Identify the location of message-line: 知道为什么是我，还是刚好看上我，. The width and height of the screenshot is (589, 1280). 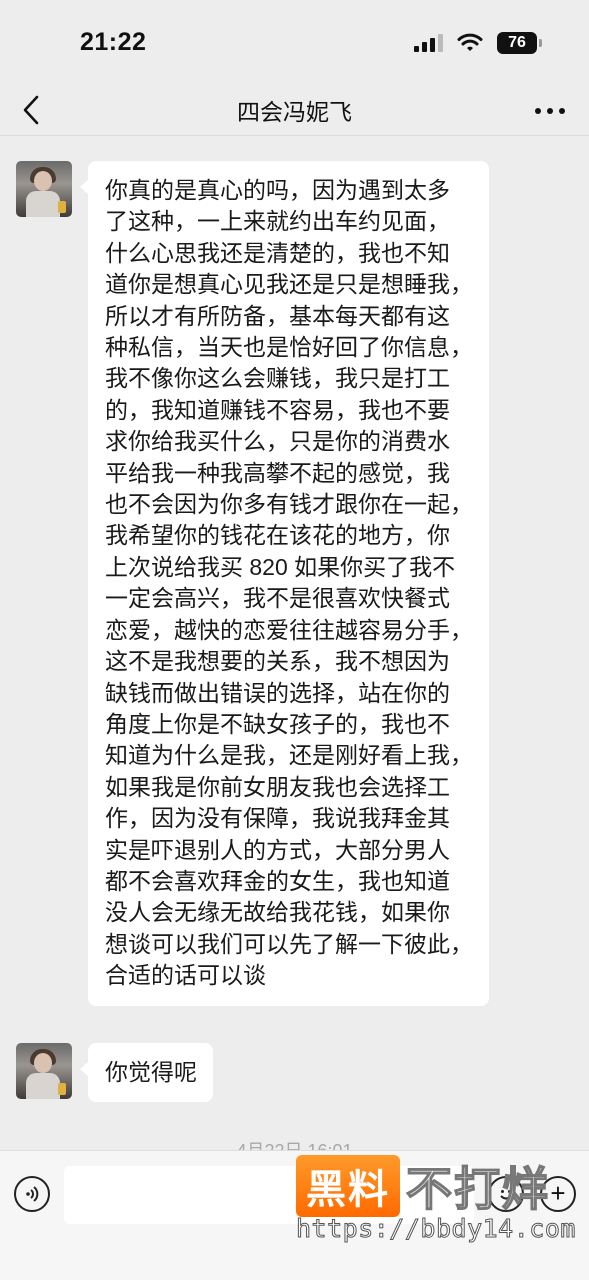
(289, 755).